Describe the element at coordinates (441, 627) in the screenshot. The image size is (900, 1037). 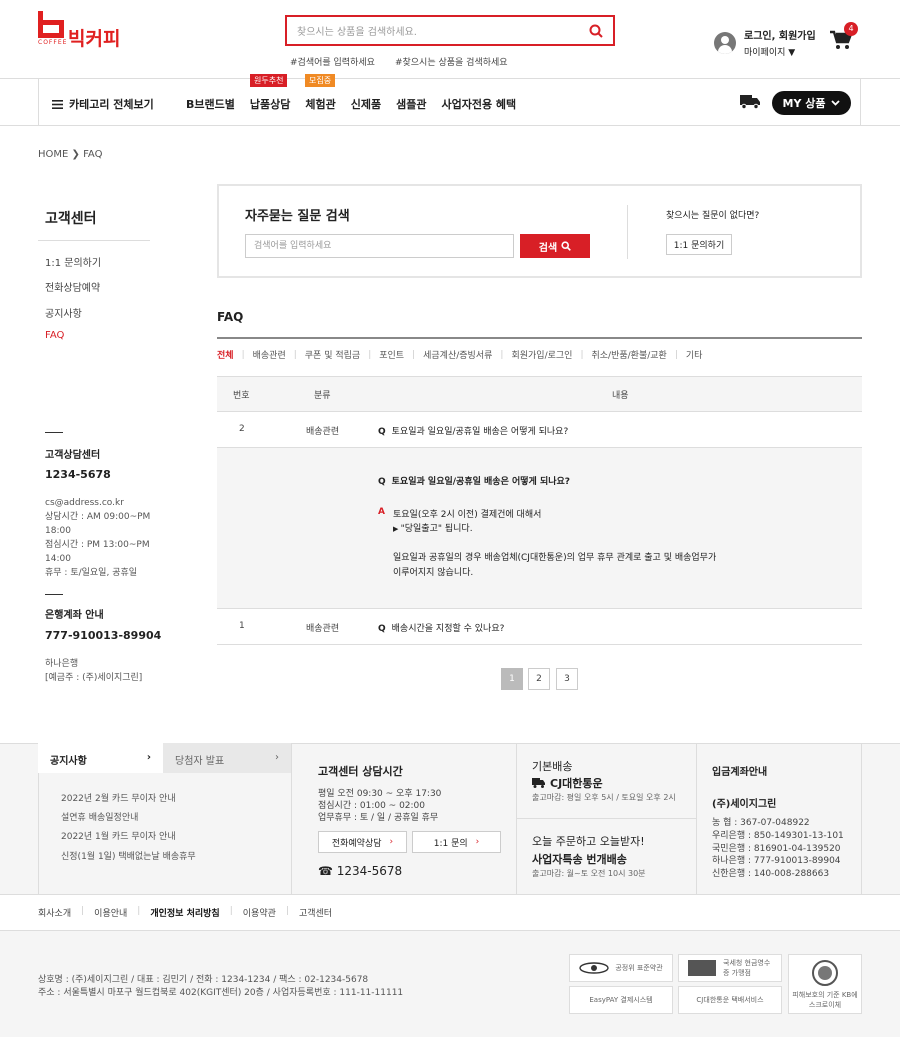
I see `faq-question: Q 배송시간을 지정할 수 있나요?` at that location.